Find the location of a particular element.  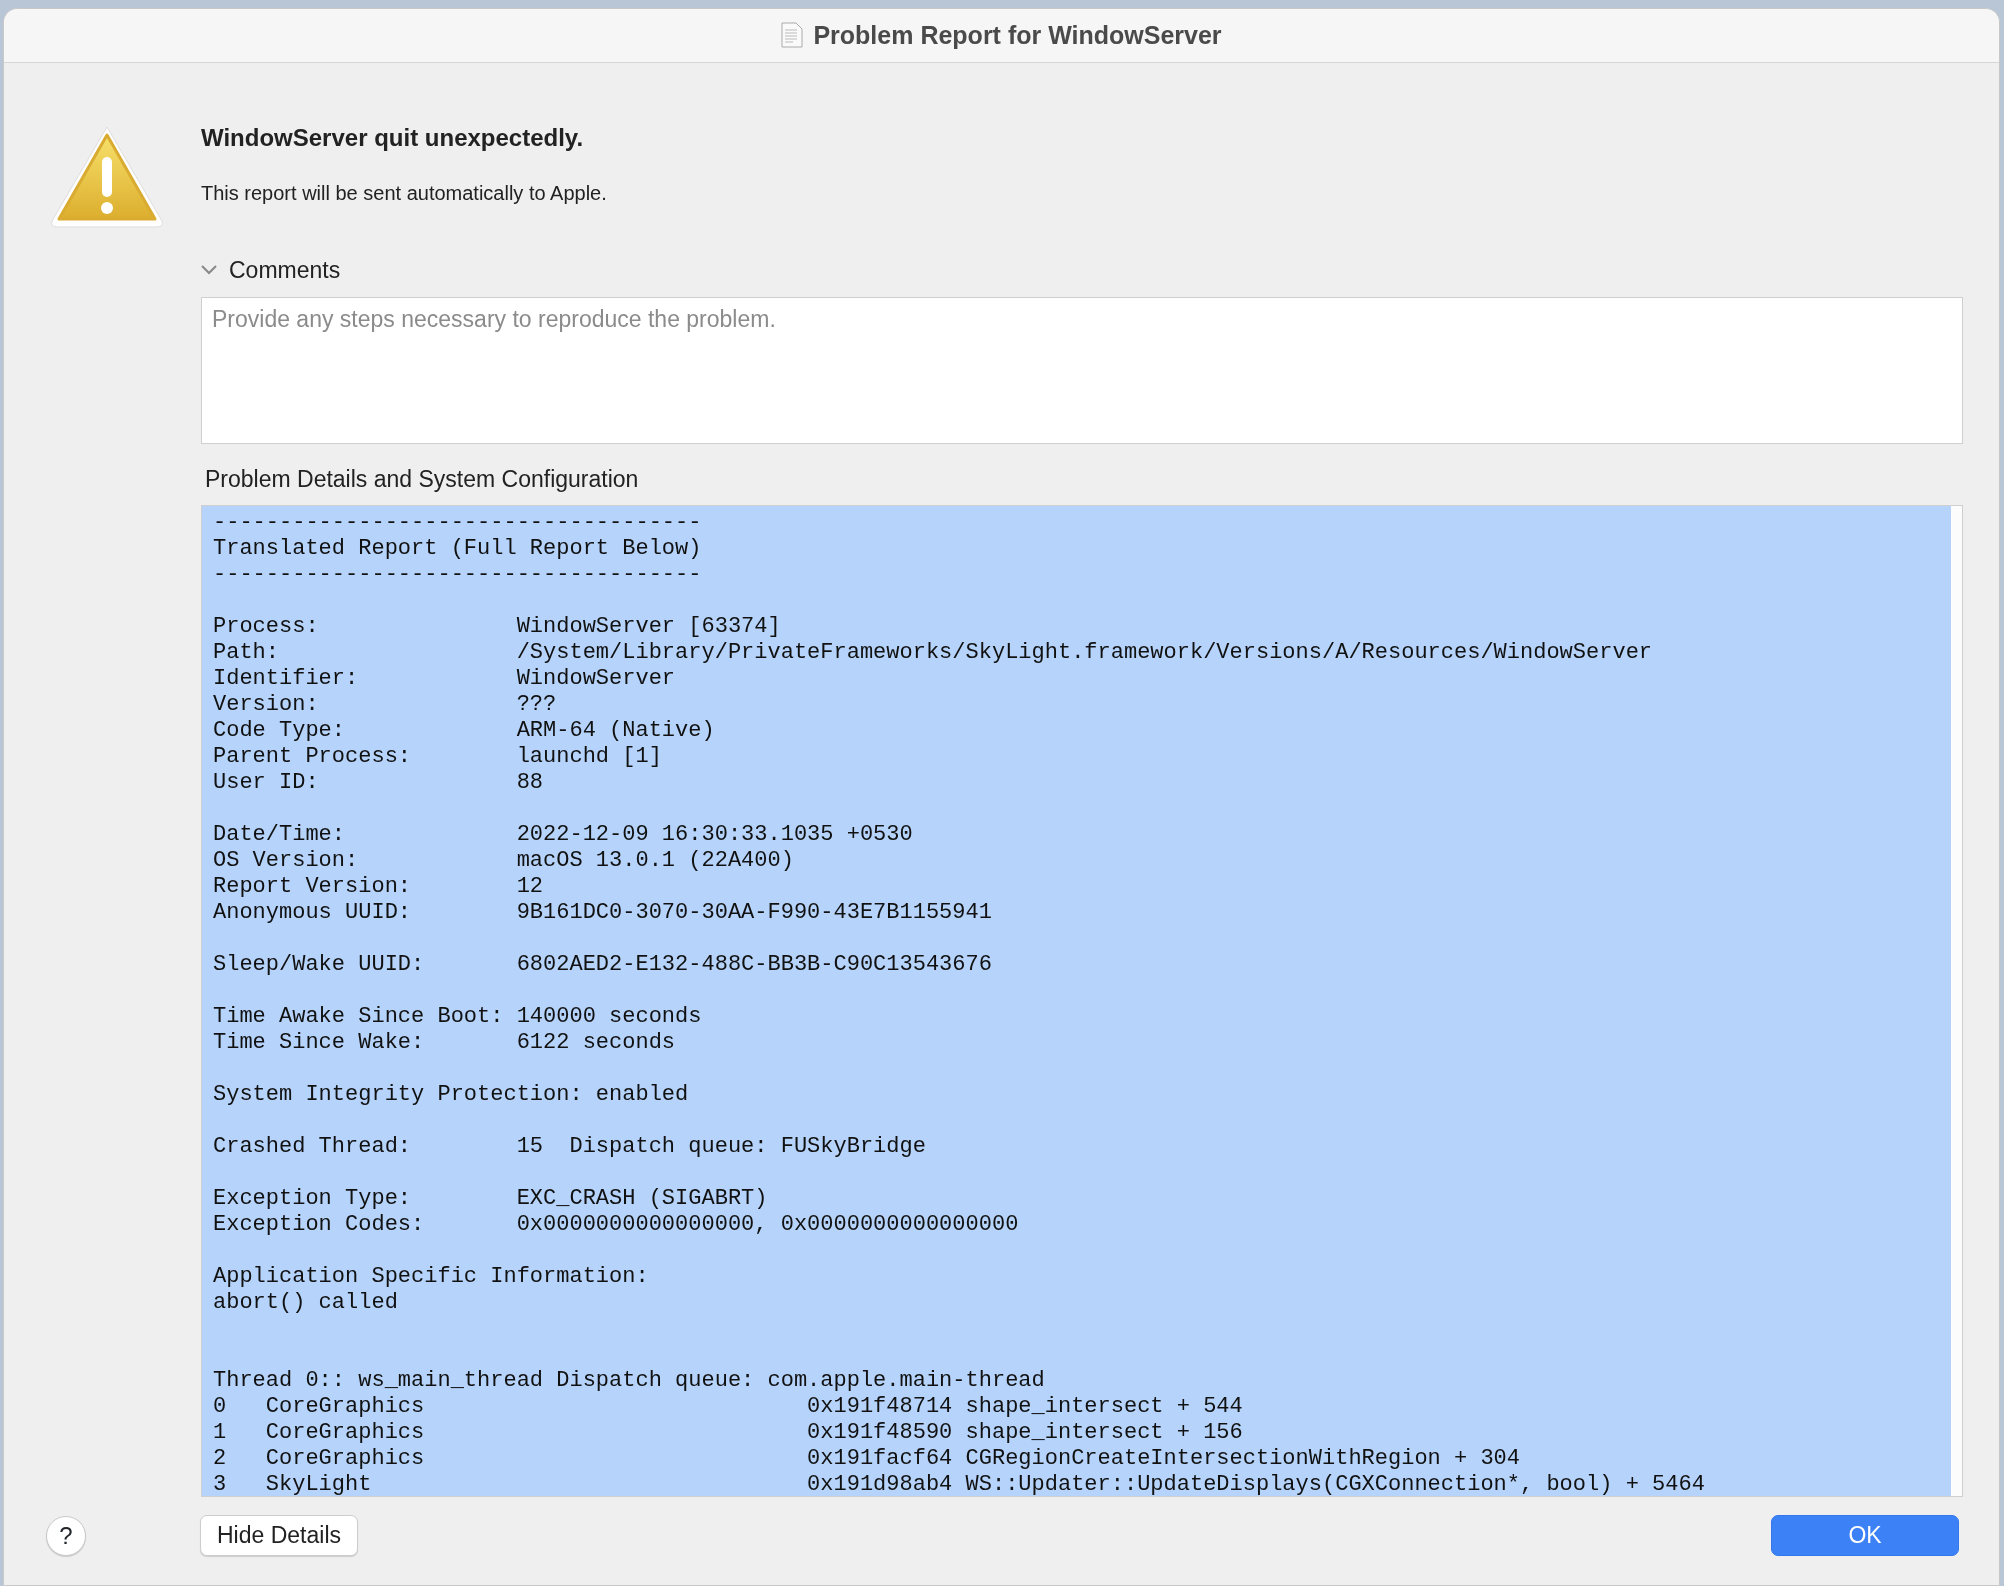

report-line: System Integrity Protection: enabled is located at coordinates (451, 1094).